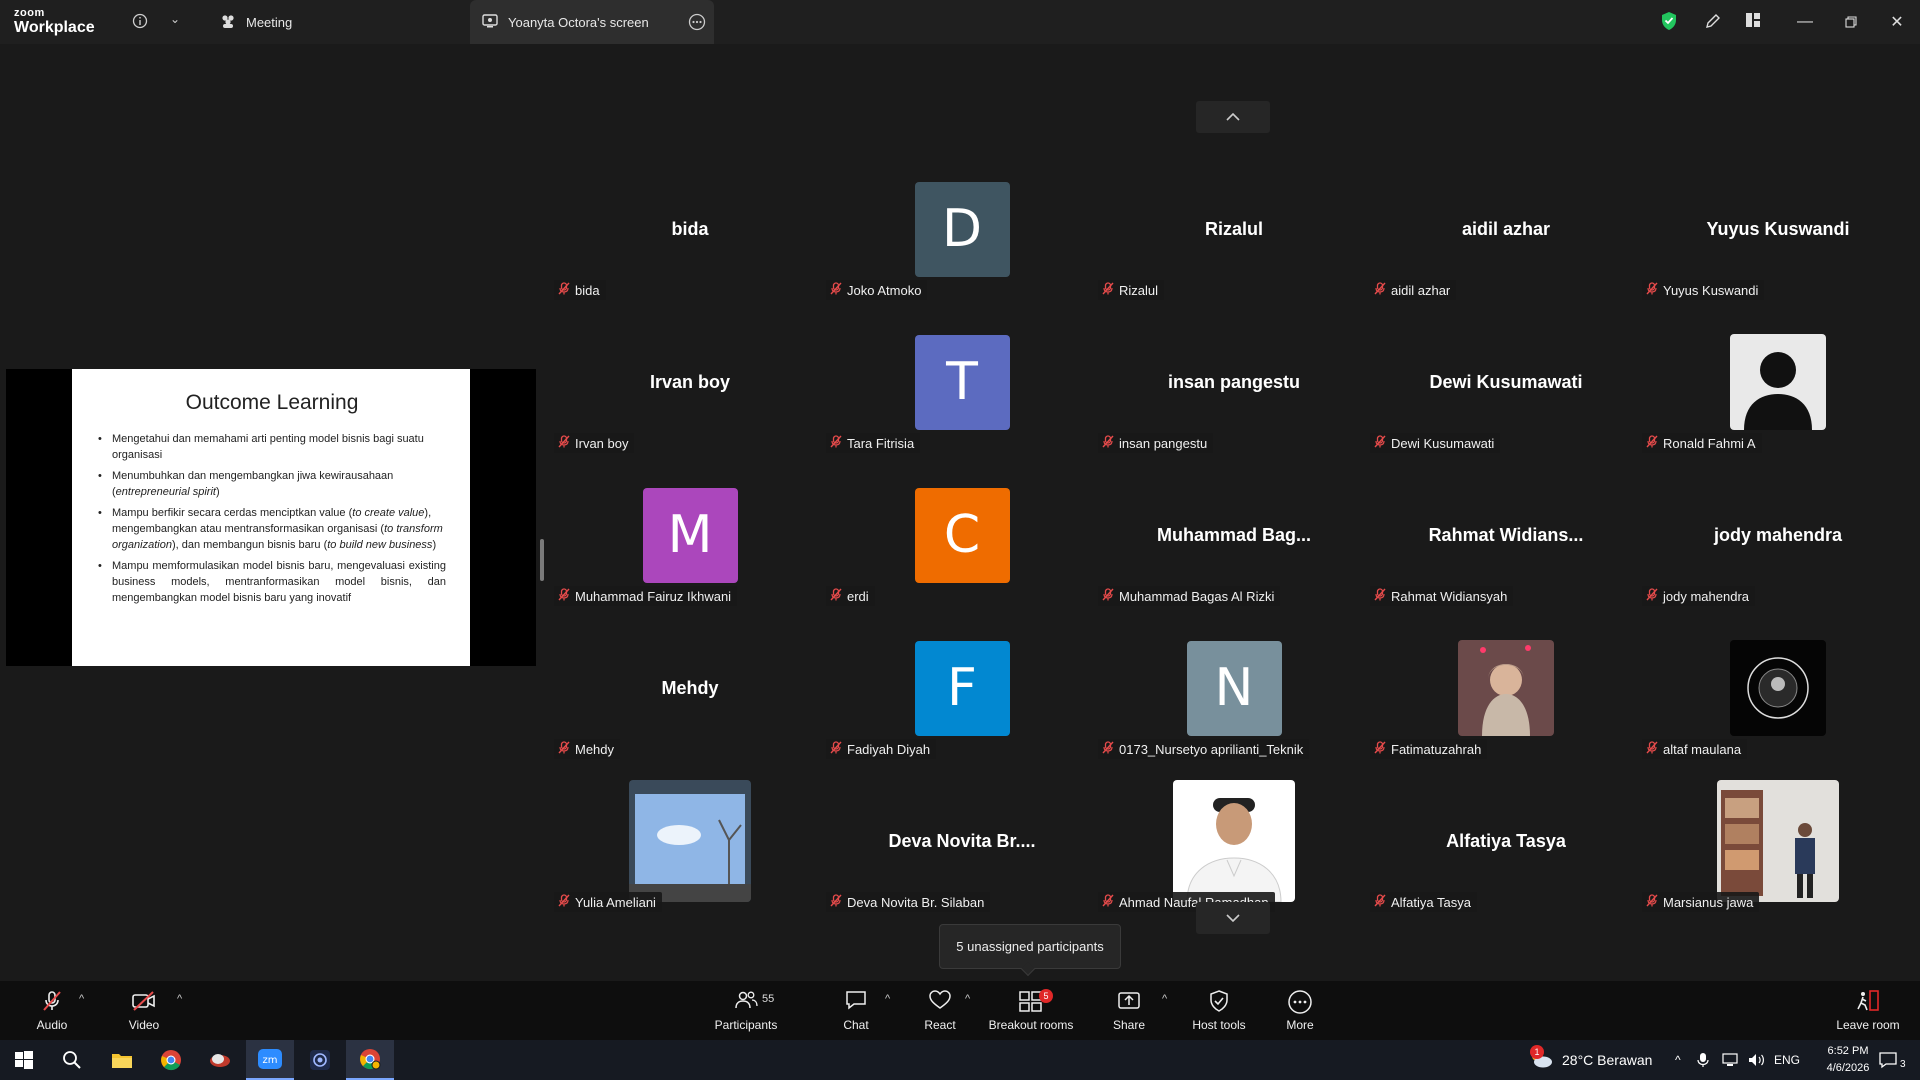 The height and width of the screenshot is (1080, 1920). What do you see at coordinates (1805, 22) in the screenshot?
I see `minimize-button: —` at bounding box center [1805, 22].